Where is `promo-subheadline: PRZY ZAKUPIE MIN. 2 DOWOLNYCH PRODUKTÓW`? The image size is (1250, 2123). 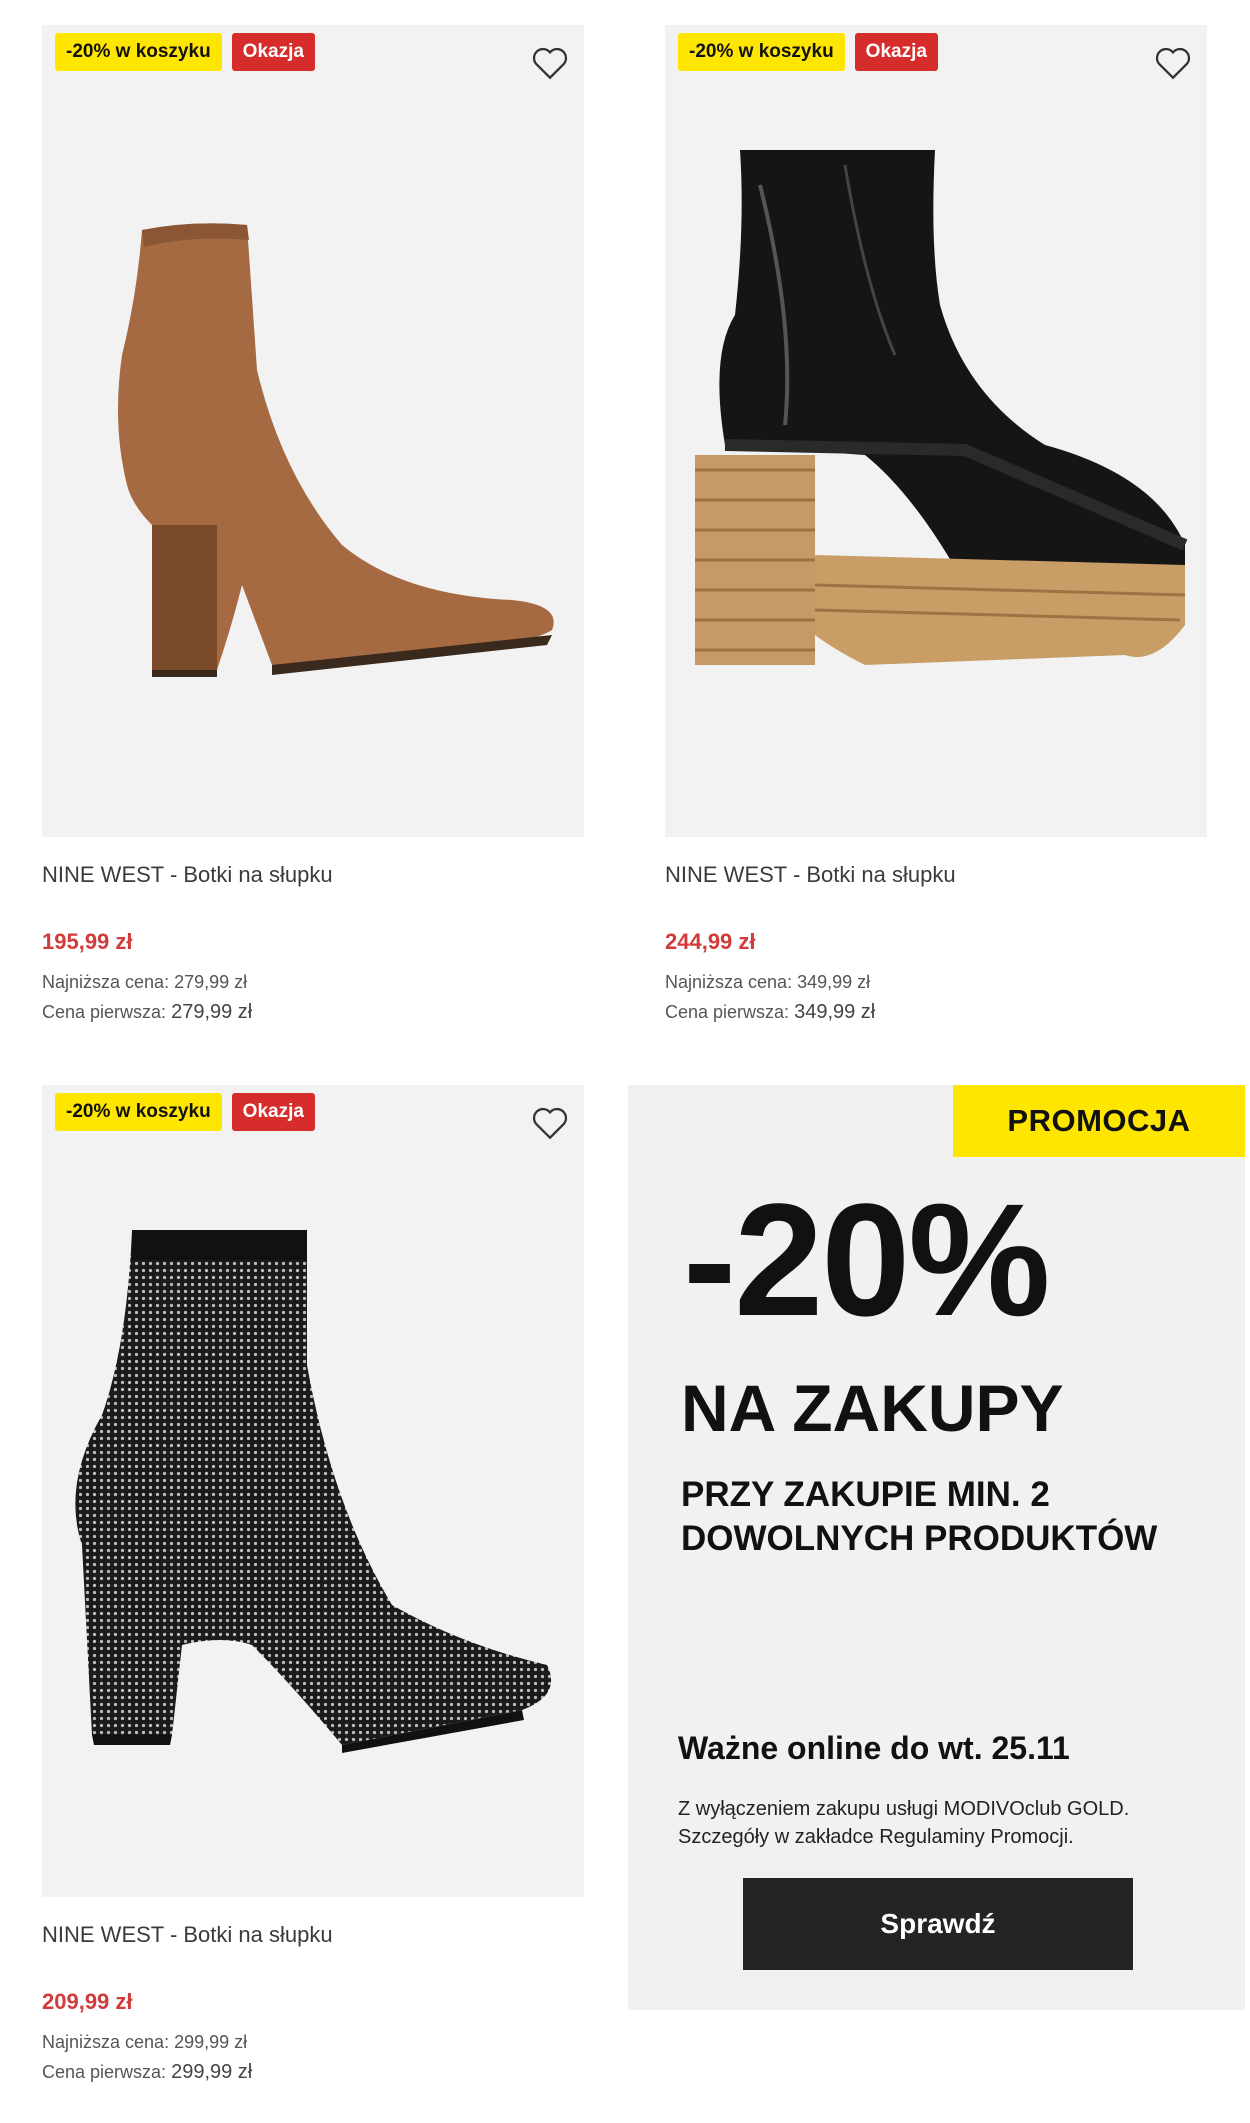 promo-subheadline: PRZY ZAKUPIE MIN. 2 DOWOLNYCH PRODUKTÓW is located at coordinates (951, 1517).